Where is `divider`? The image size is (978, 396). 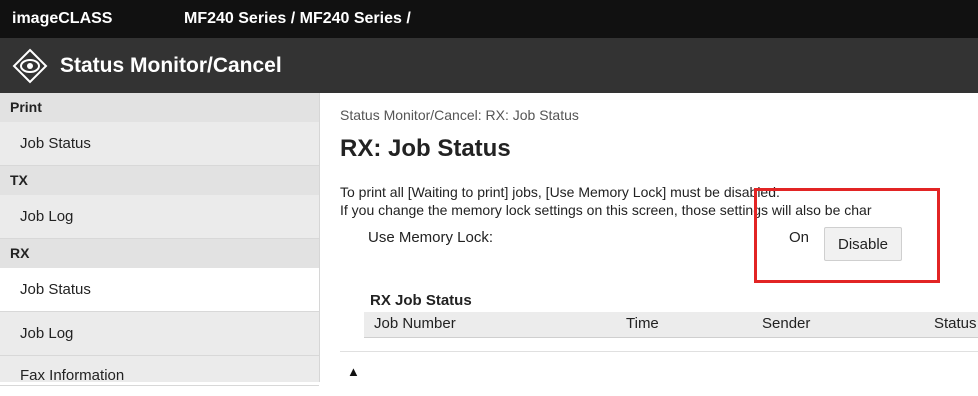
divider is located at coordinates (659, 351).